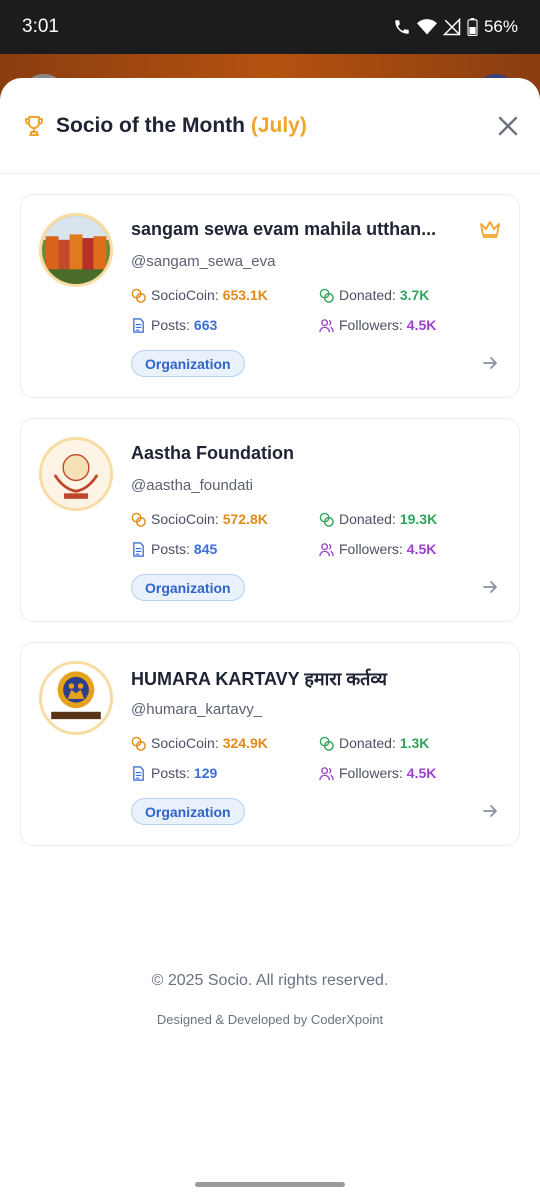 Image resolution: width=540 pixels, height=1200 pixels. I want to click on status-bar: 3:01 56%, so click(270, 27).